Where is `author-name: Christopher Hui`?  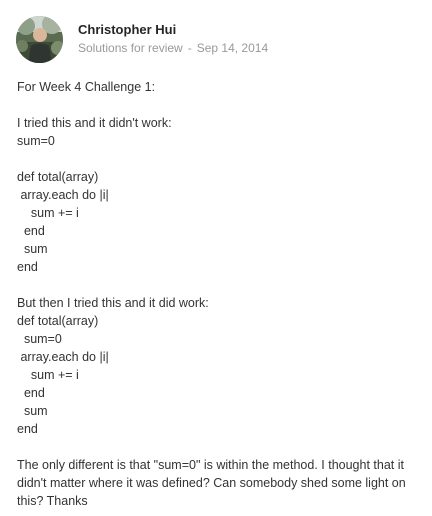
author-name: Christopher Hui is located at coordinates (127, 29).